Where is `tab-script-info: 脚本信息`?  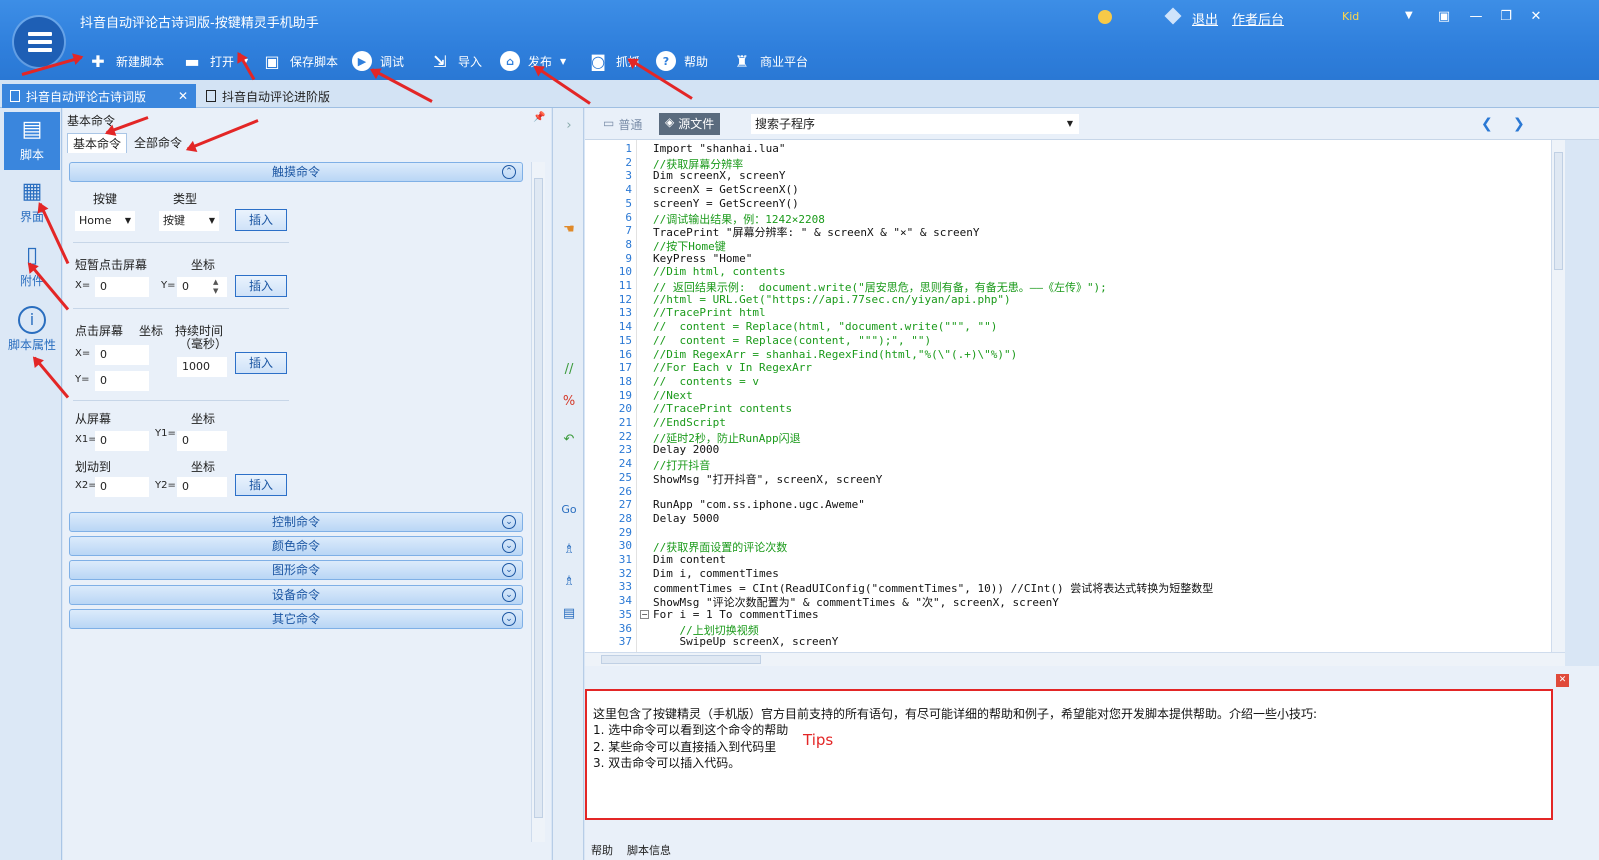 tab-script-info: 脚本信息 is located at coordinates (649, 850).